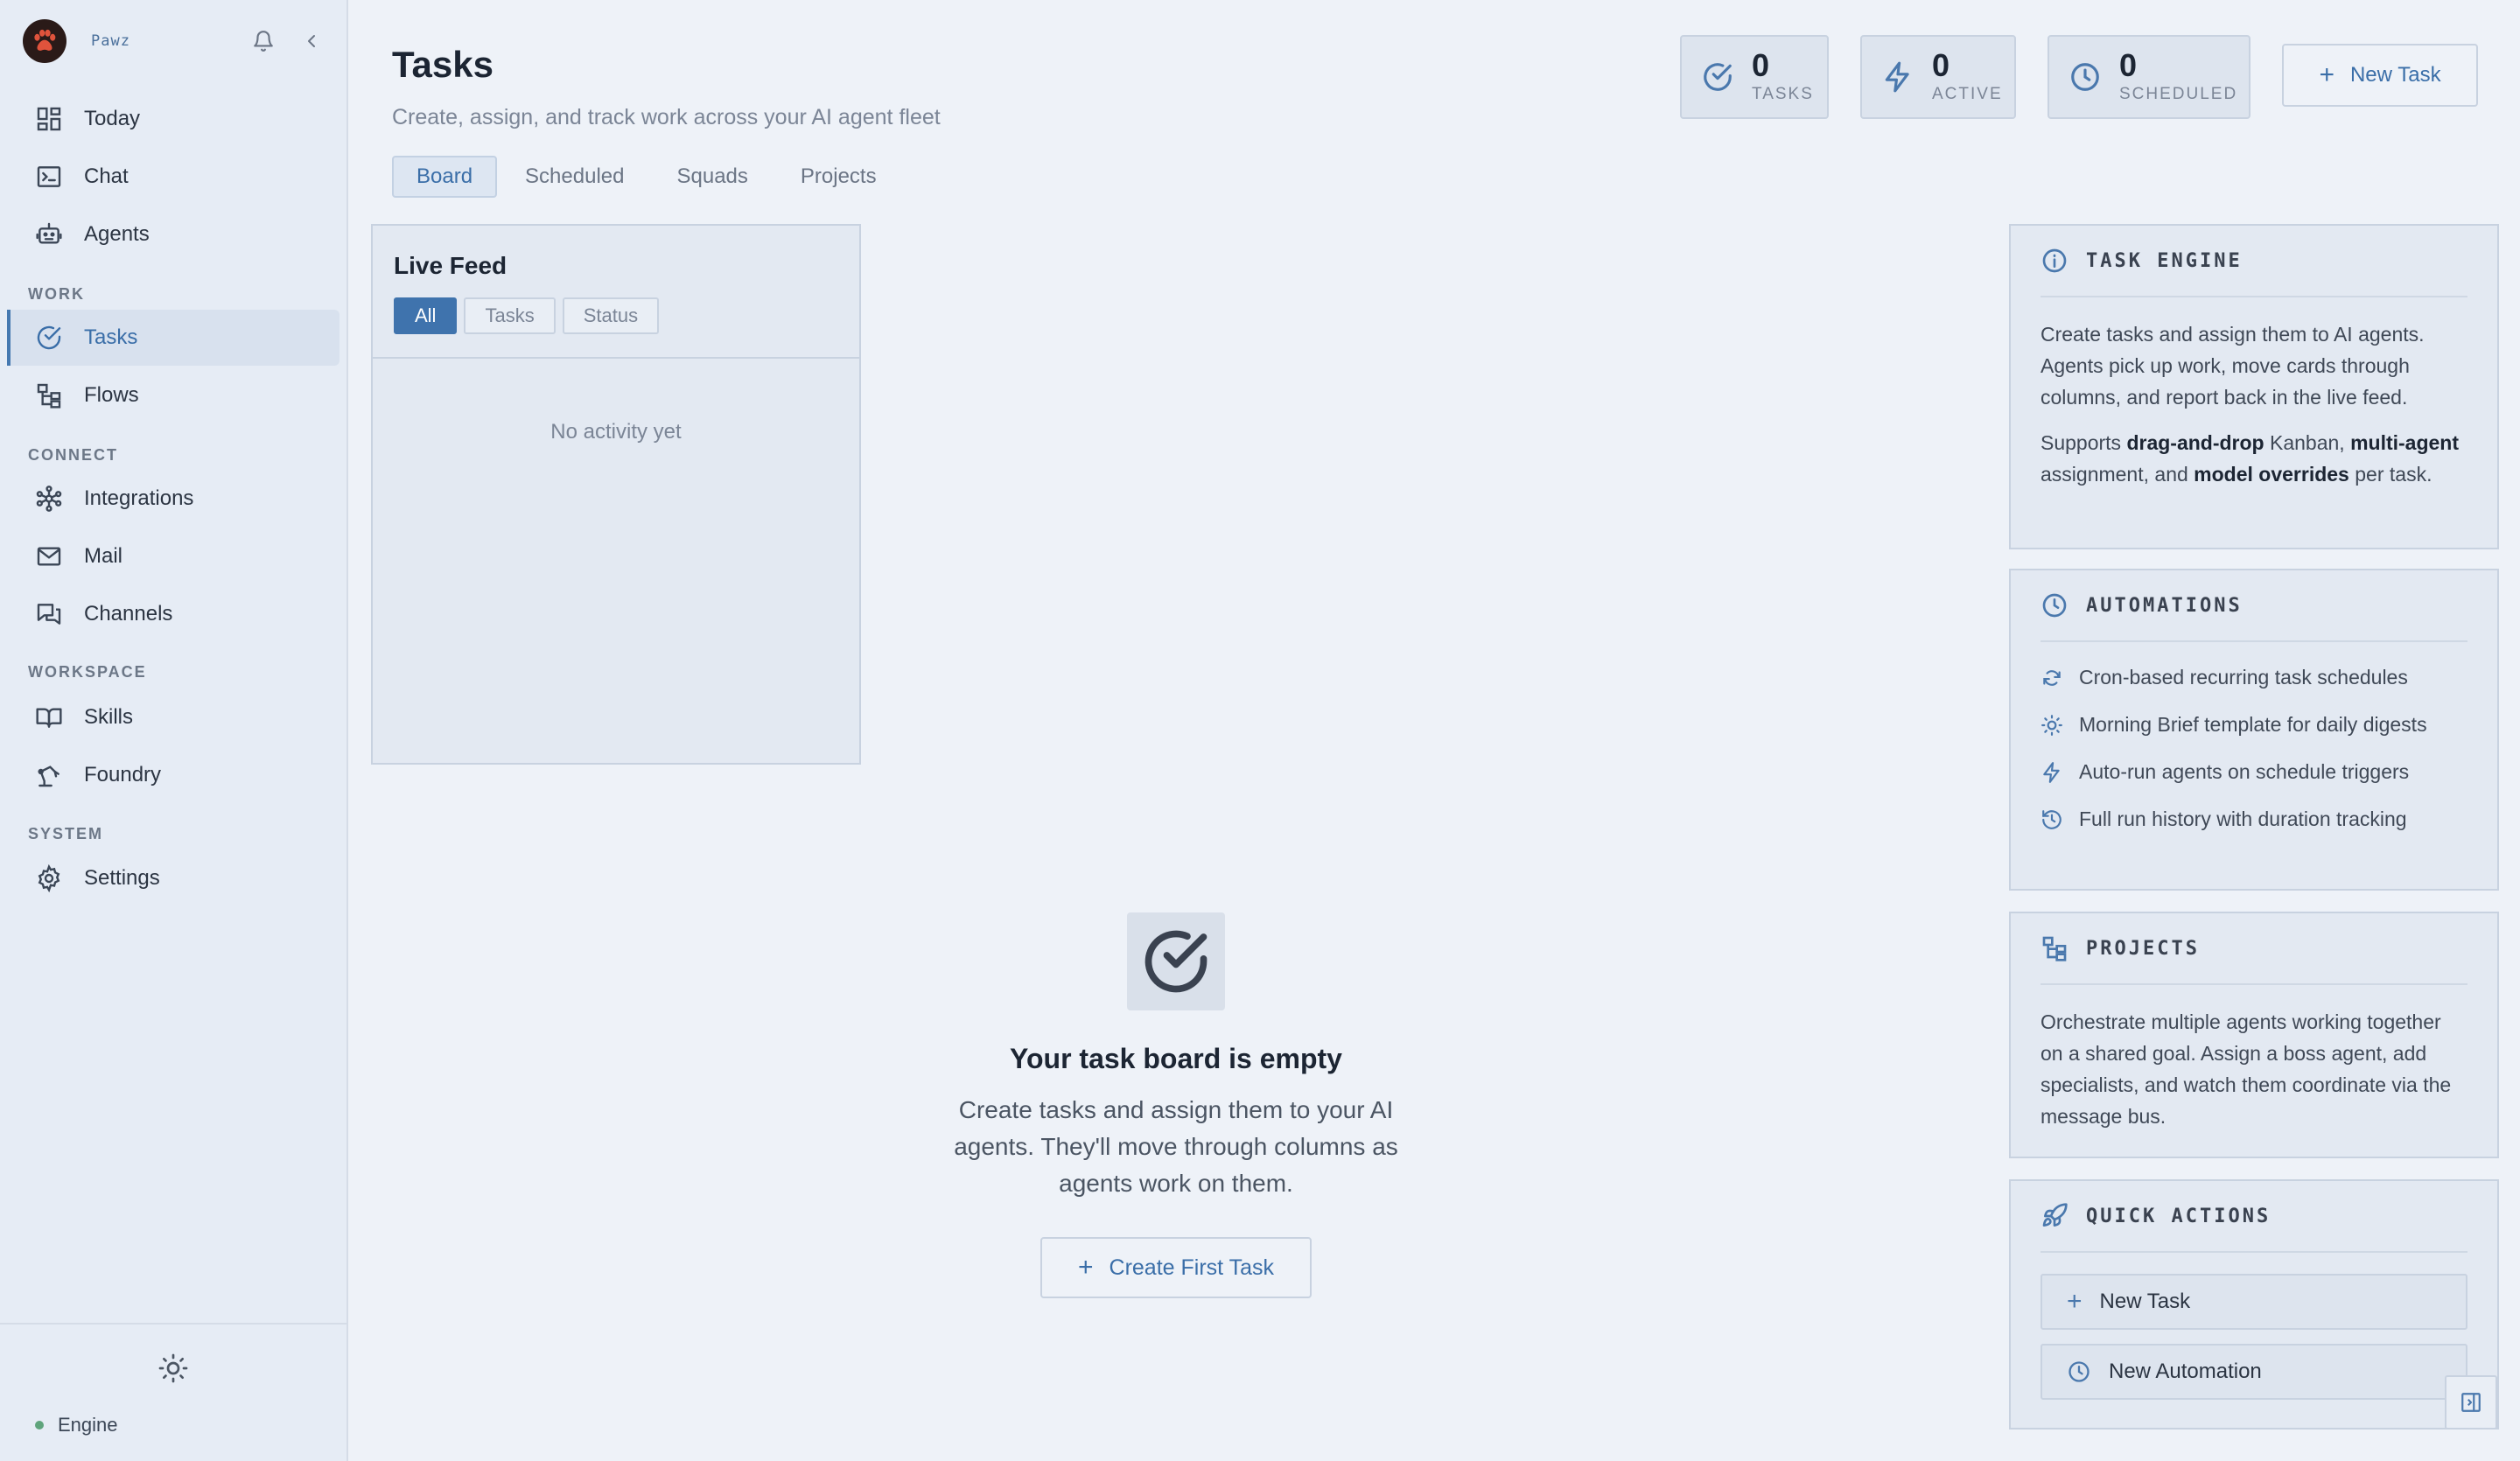 The height and width of the screenshot is (1461, 2520). What do you see at coordinates (117, 234) in the screenshot?
I see `sidebar-item-label: Agents` at bounding box center [117, 234].